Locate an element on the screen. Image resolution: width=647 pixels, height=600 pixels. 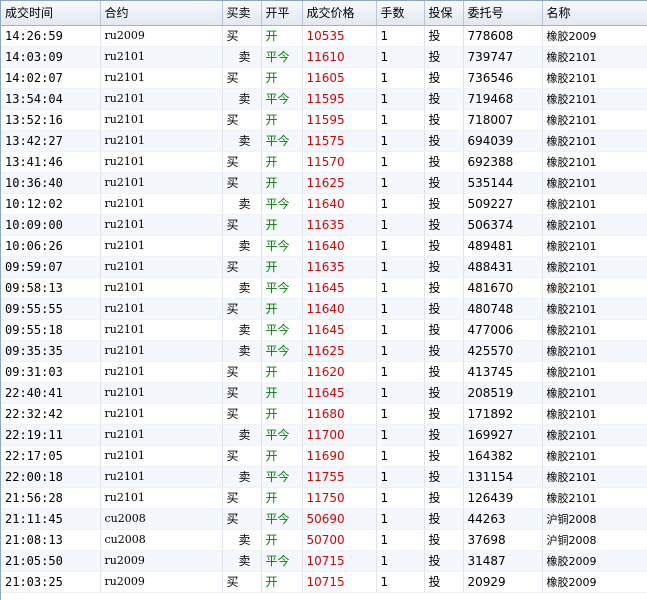
table-row: 21:11:45 cu2008 买平今 50690 1 投 44263 沪铜2008 is located at coordinates (324, 519).